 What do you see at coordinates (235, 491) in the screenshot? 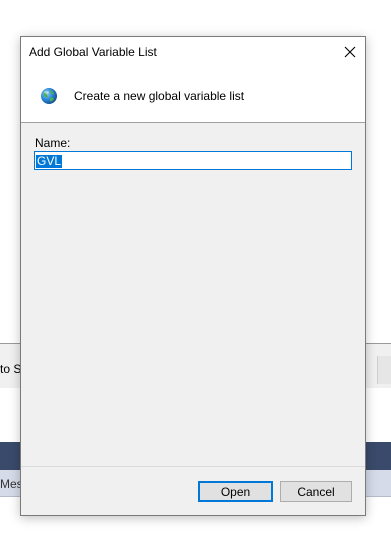
I see `open-button: Open` at bounding box center [235, 491].